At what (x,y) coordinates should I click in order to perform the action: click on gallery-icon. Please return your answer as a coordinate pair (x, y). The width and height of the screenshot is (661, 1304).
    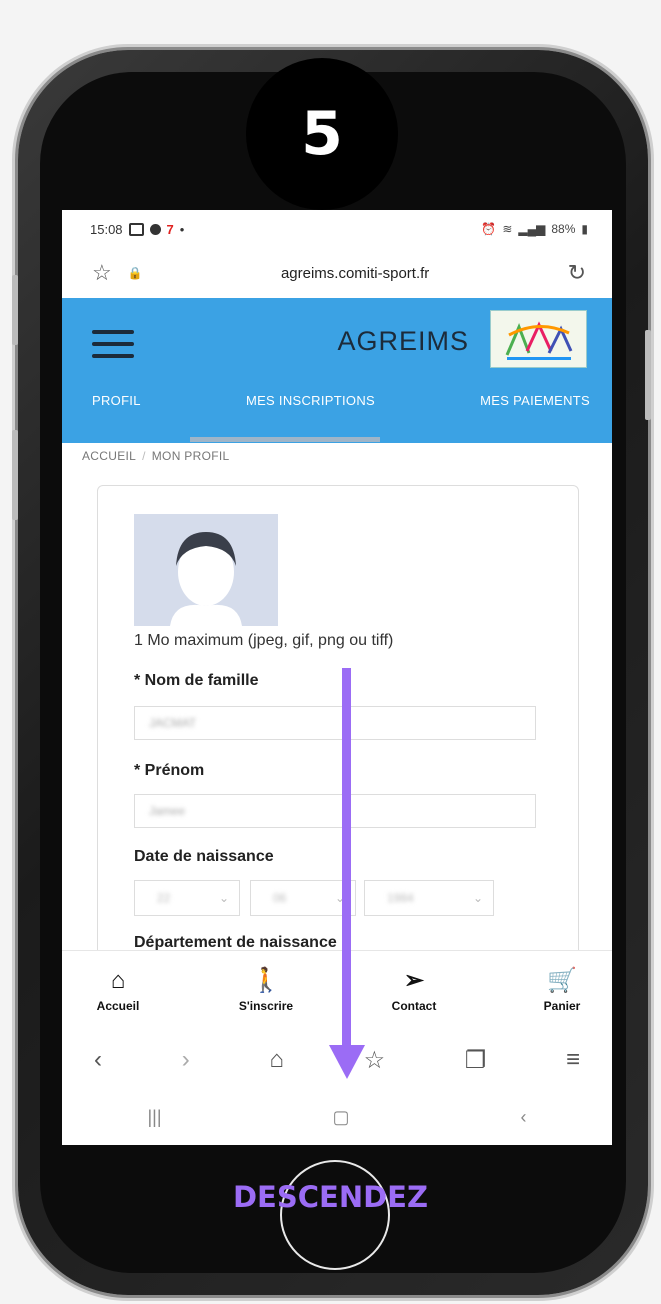
    Looking at the image, I should click on (136, 229).